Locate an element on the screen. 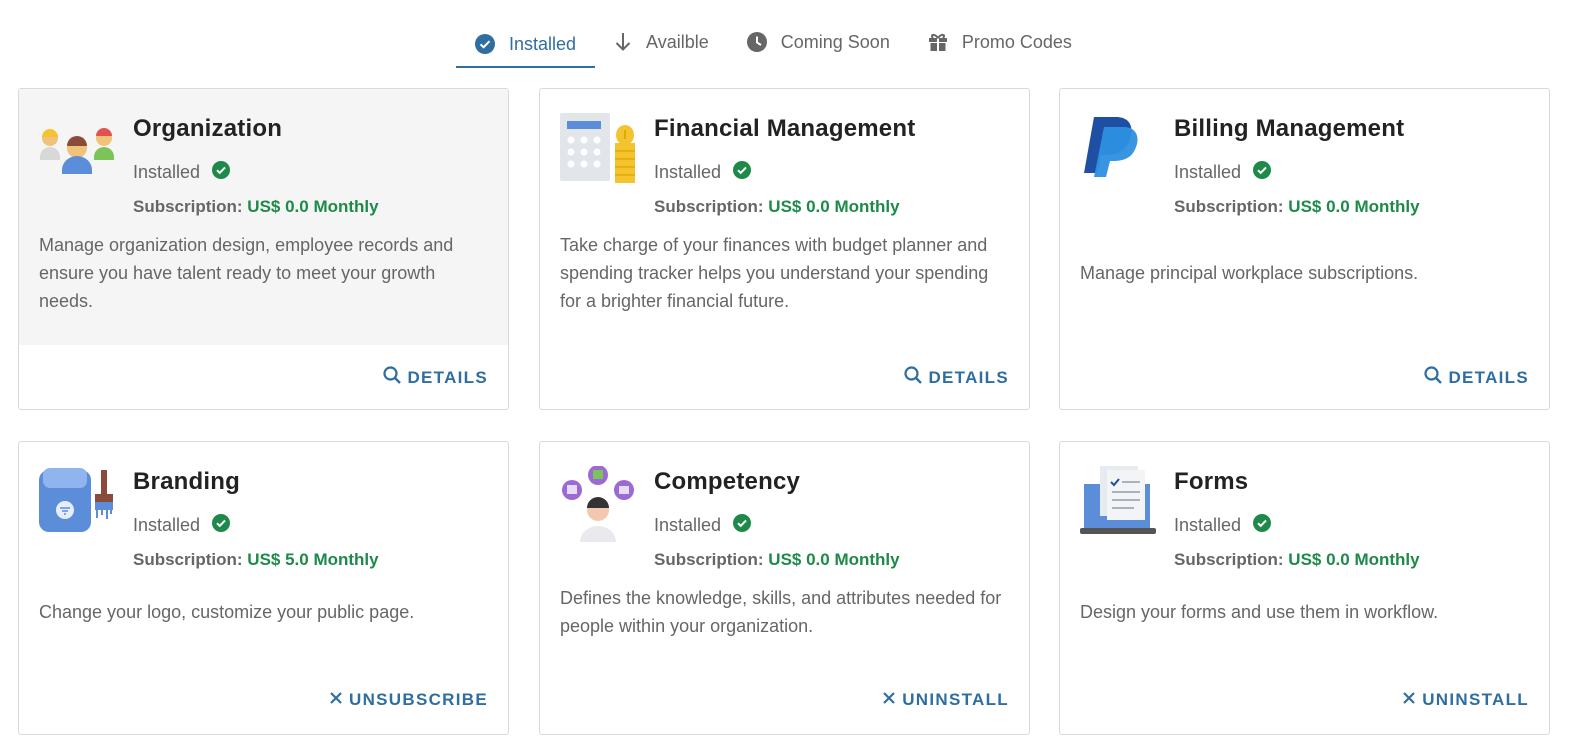  calculator-coins-icon is located at coordinates (598, 151).